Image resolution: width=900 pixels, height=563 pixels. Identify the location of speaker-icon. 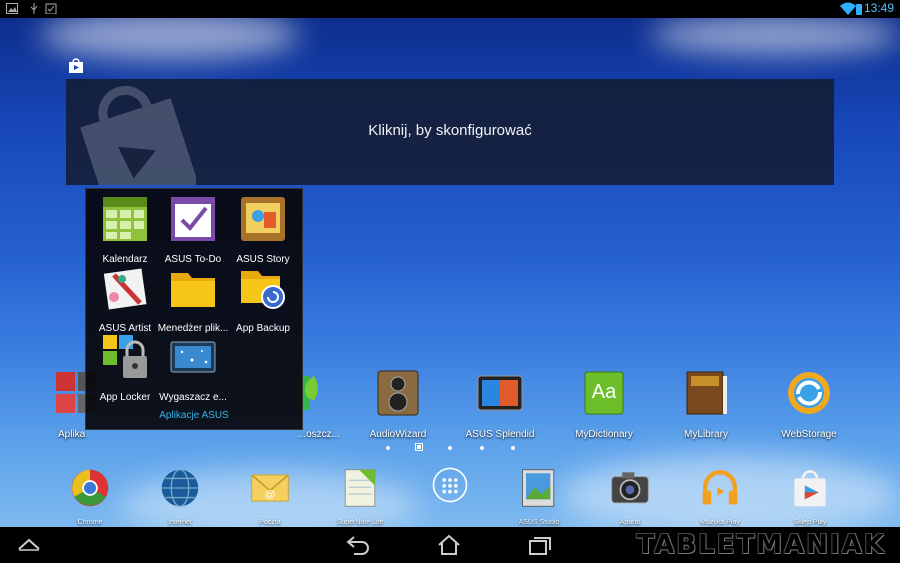
(398, 393).